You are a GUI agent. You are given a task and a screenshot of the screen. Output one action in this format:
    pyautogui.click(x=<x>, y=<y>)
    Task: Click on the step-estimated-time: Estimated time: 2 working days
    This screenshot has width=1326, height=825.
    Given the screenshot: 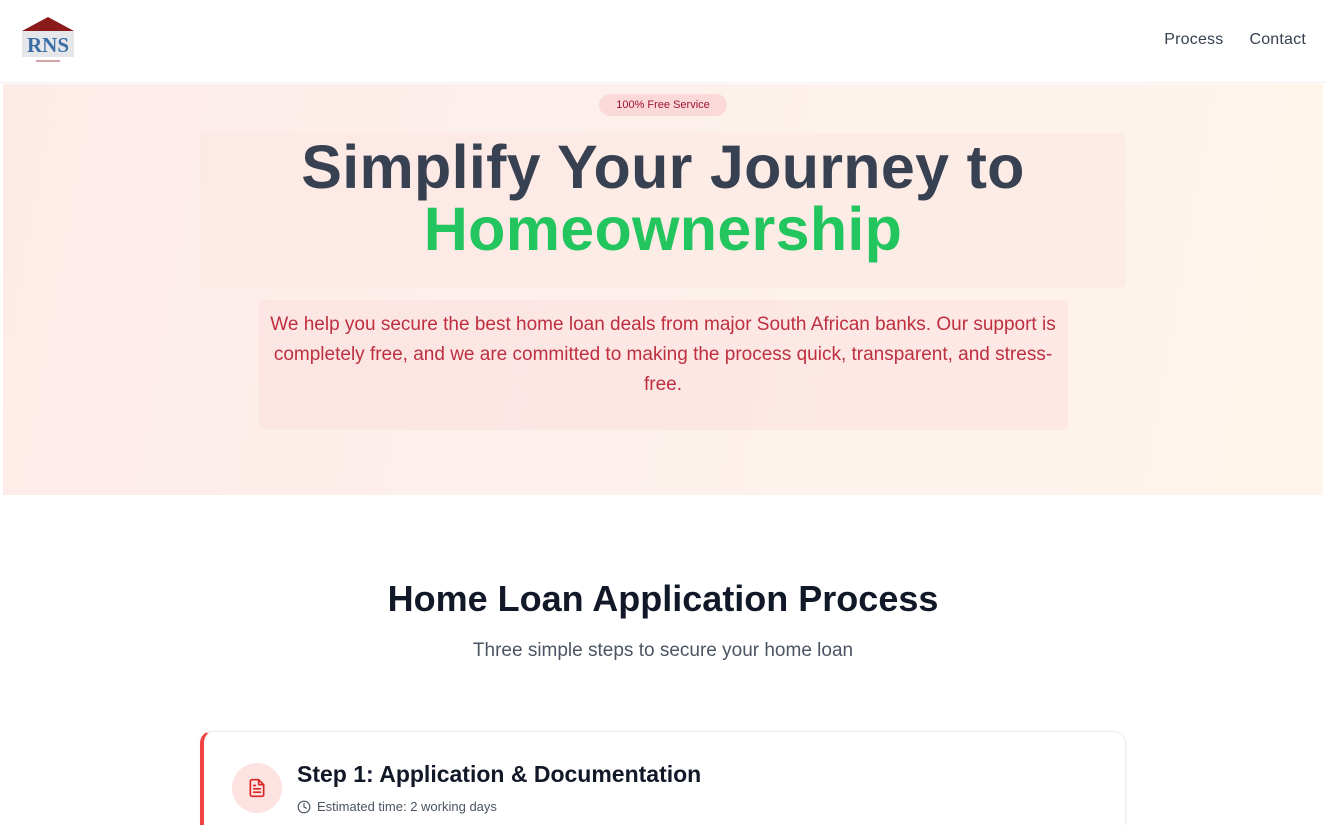 What is the action you would take?
    pyautogui.click(x=397, y=806)
    